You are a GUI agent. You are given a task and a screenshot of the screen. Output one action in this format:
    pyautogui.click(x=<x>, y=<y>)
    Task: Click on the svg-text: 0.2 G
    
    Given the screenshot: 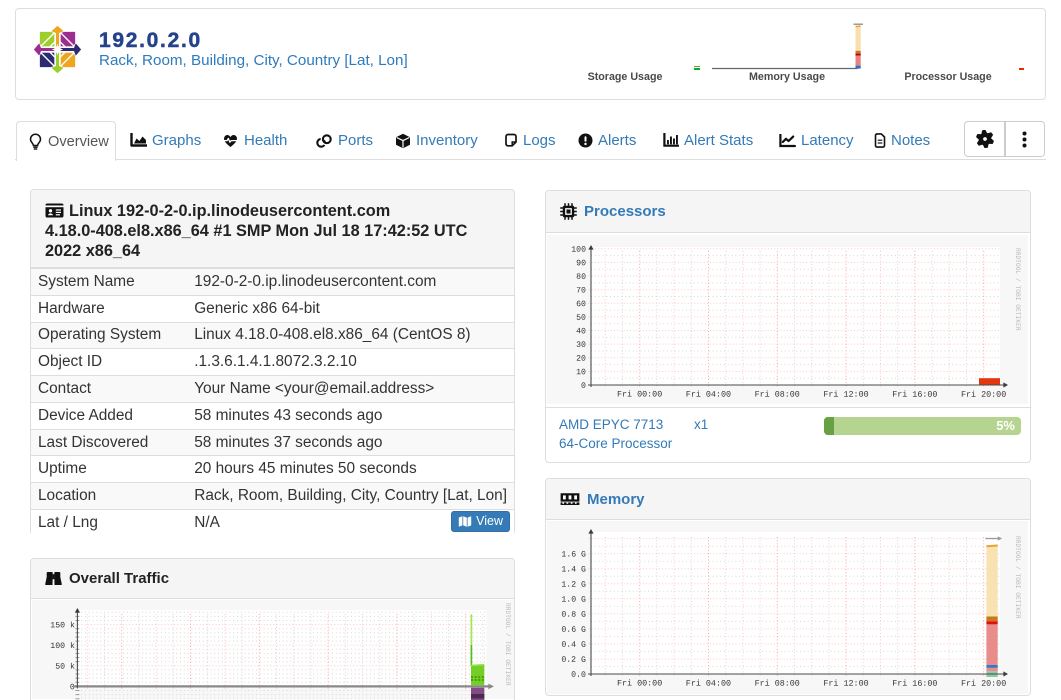 What is the action you would take?
    pyautogui.click(x=573, y=660)
    